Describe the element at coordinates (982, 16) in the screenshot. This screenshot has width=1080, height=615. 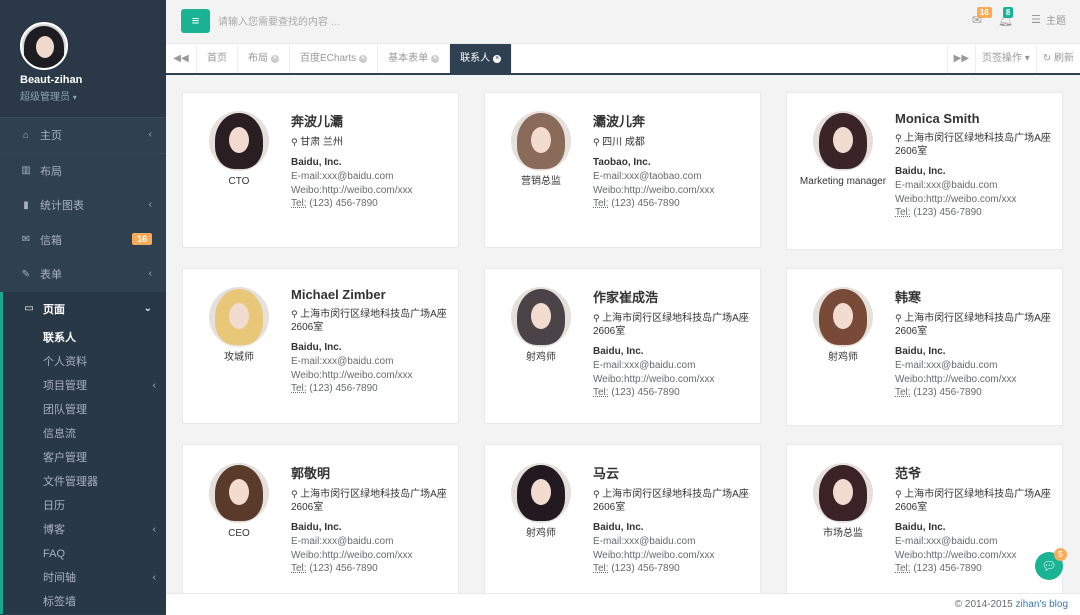
I see `messages-button: ✉ 16` at that location.